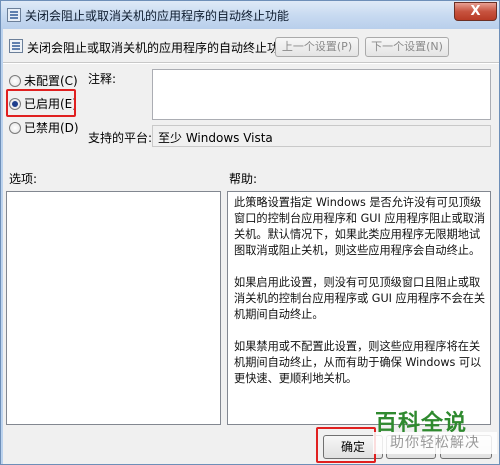 This screenshot has height=465, width=500. What do you see at coordinates (243, 179) in the screenshot?
I see `help-label: 帮助:` at bounding box center [243, 179].